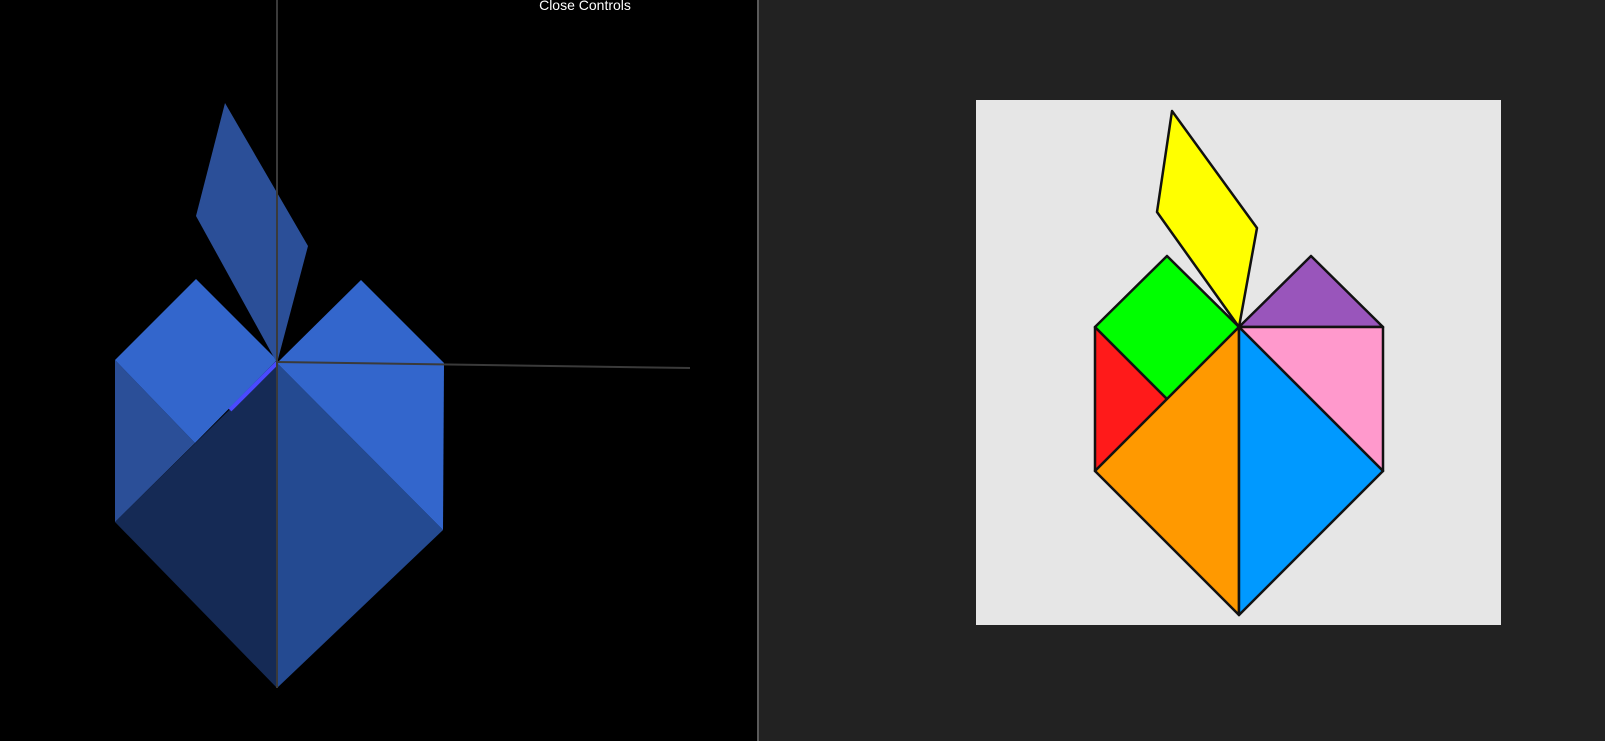 The height and width of the screenshot is (741, 1605). Describe the element at coordinates (585, 7) in the screenshot. I see `close-controls-button: Close Controls` at that location.